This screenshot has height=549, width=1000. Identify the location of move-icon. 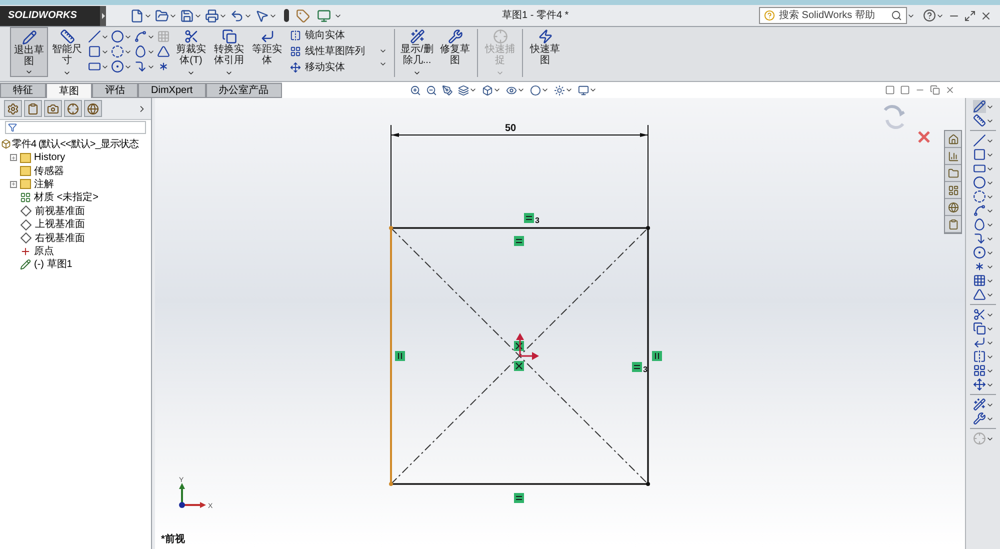
(979, 384).